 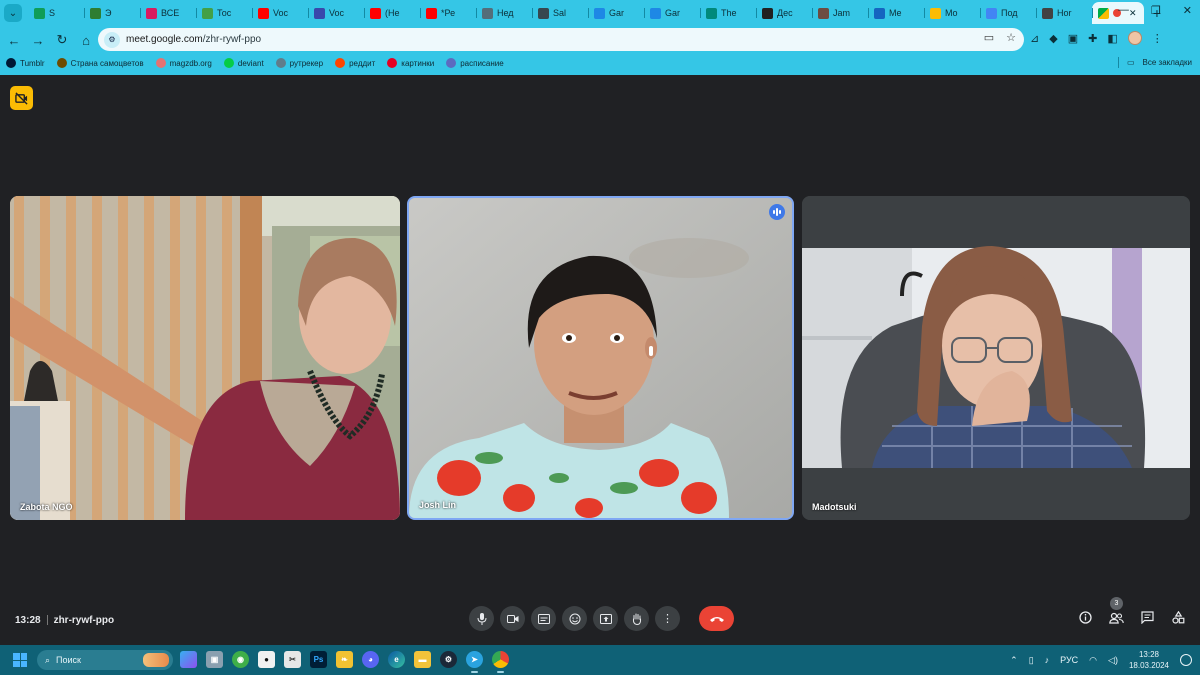 I want to click on browser-tab: S, so click(x=56, y=13).